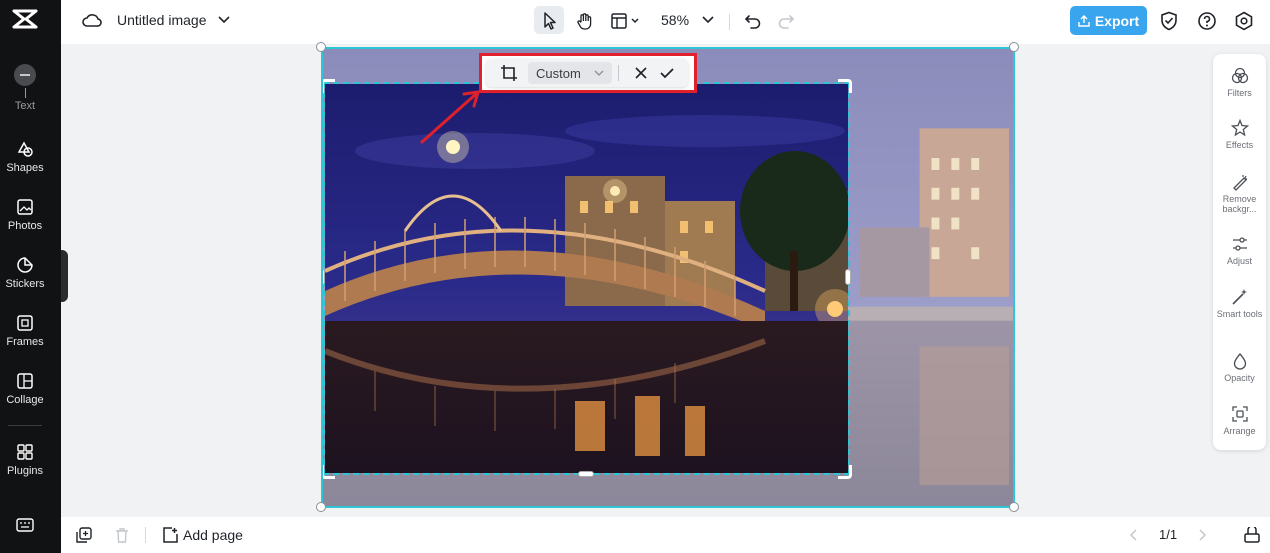  What do you see at coordinates (321, 507) in the screenshot?
I see `resize-handle-bottom-left` at bounding box center [321, 507].